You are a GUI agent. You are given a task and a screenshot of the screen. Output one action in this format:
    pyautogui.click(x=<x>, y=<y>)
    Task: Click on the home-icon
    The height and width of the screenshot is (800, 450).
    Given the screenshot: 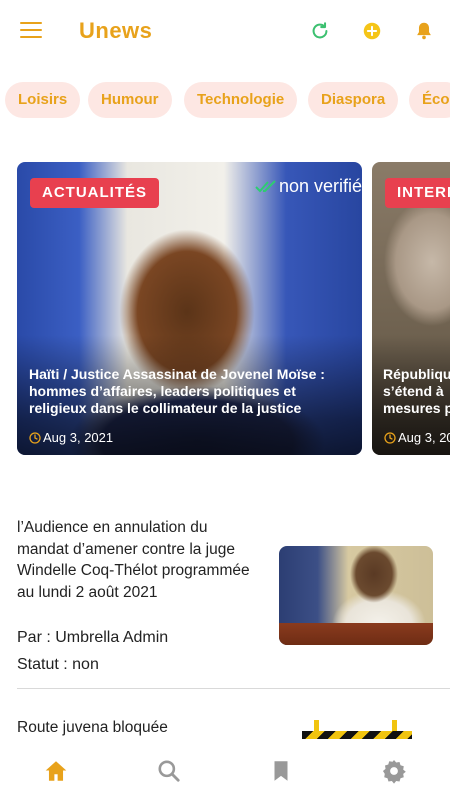 What is the action you would take?
    pyautogui.click(x=56, y=771)
    